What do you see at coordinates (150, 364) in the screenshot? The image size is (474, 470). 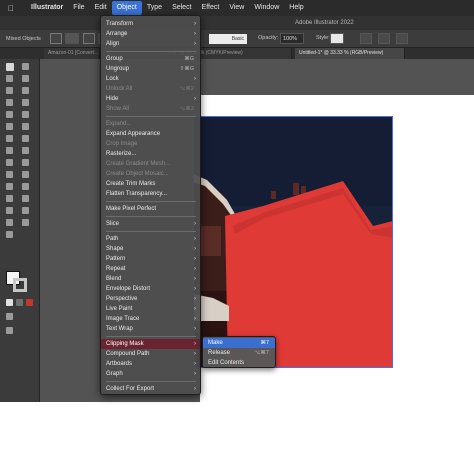 I see `menu-item-artboards: Artboards ›` at bounding box center [150, 364].